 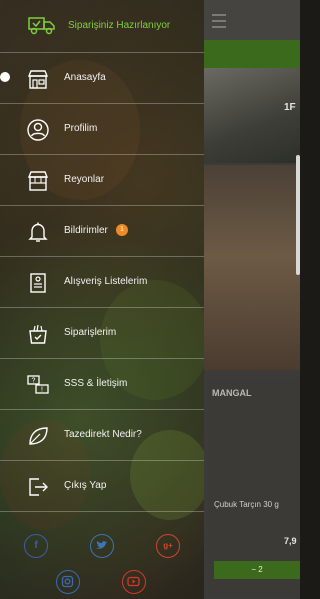 What do you see at coordinates (102, 129) in the screenshot?
I see `menu-item-profilim: Profilim` at bounding box center [102, 129].